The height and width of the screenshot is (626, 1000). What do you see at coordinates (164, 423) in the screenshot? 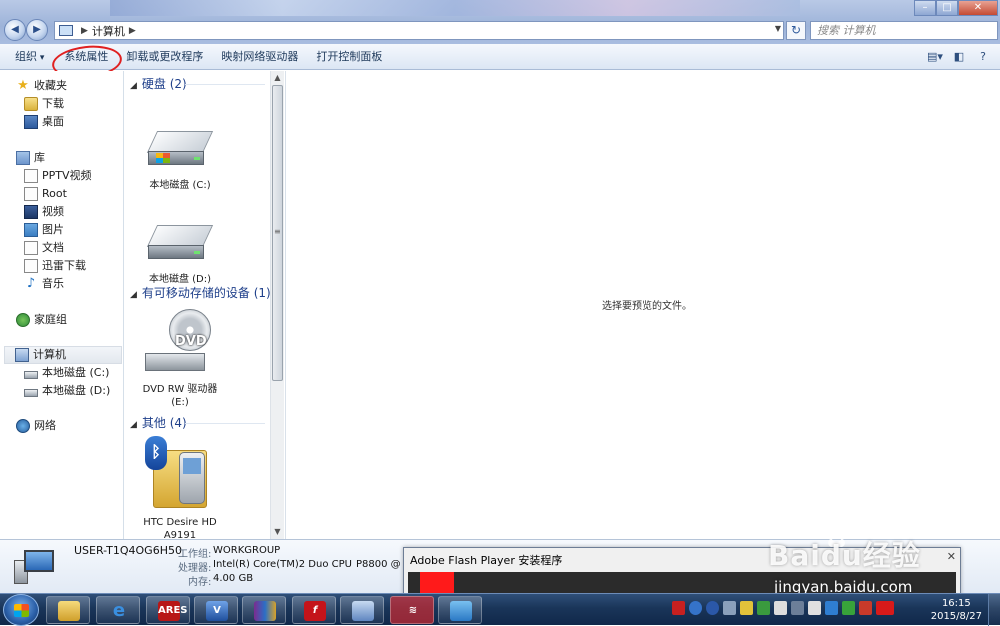
I see `group-header-label: 其他 (4)` at bounding box center [164, 423].